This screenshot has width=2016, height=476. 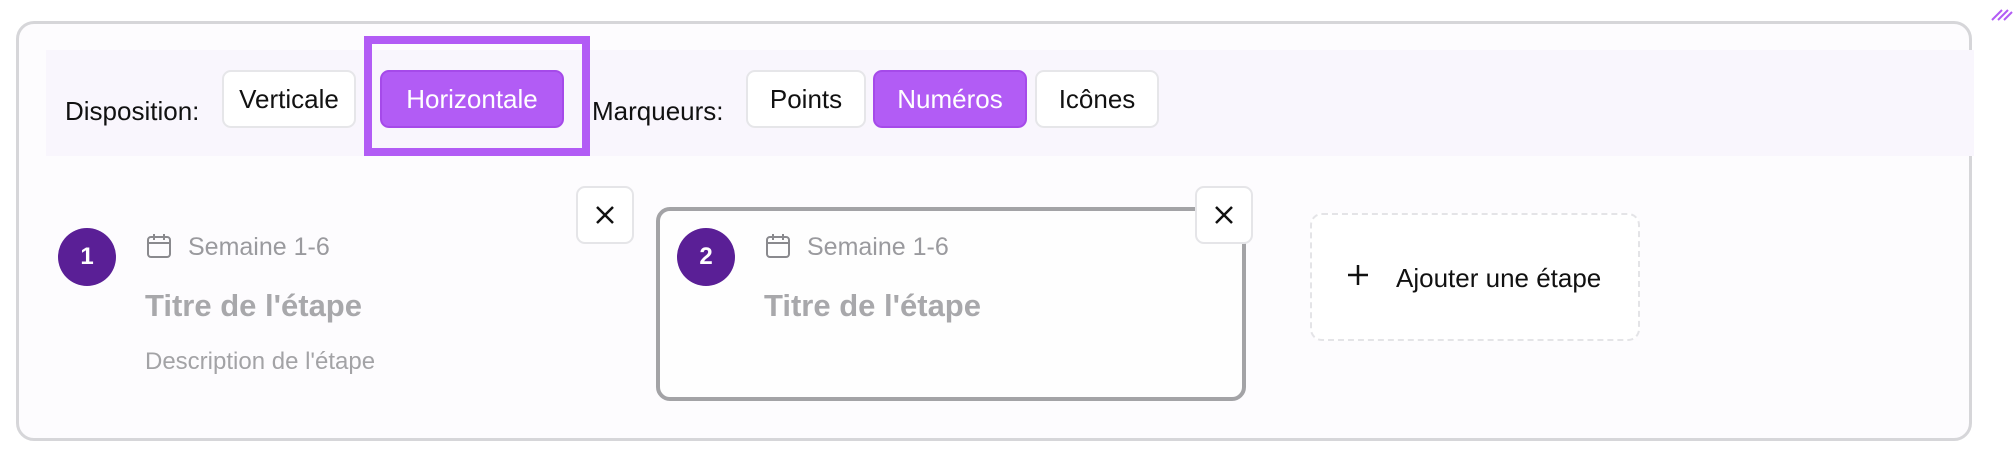 I want to click on focus-highlight, so click(x=477, y=96).